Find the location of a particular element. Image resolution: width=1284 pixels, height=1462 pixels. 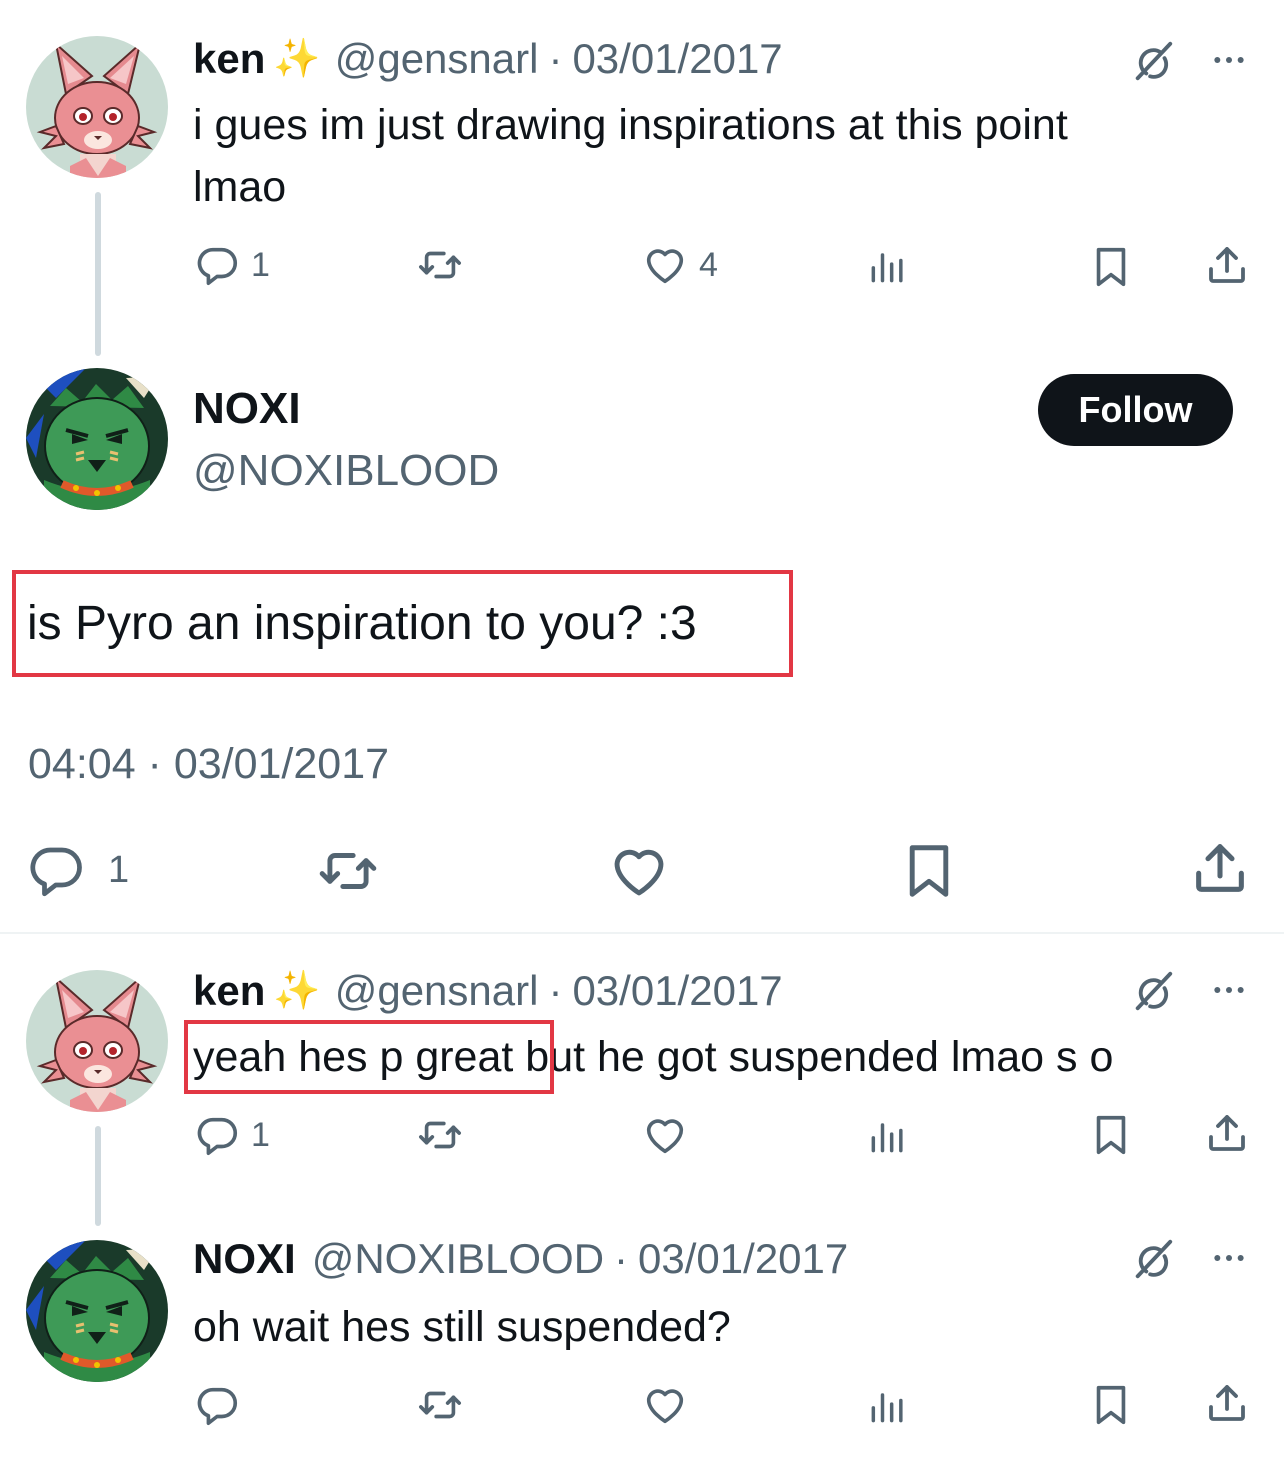

divider is located at coordinates (642, 933).